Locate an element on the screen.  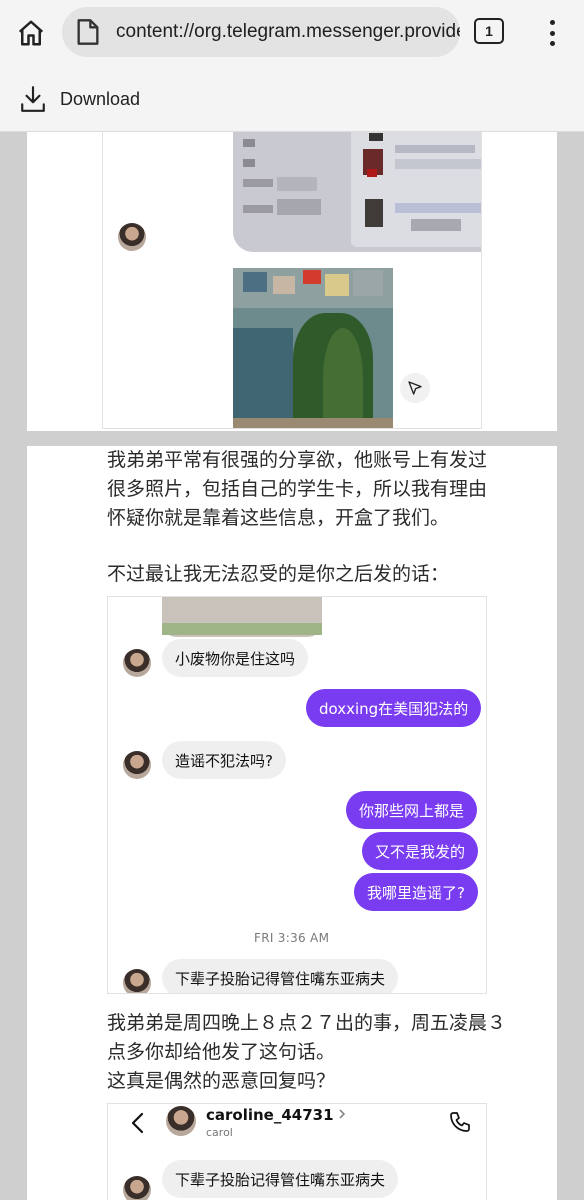
download-icon is located at coordinates (33, 99).